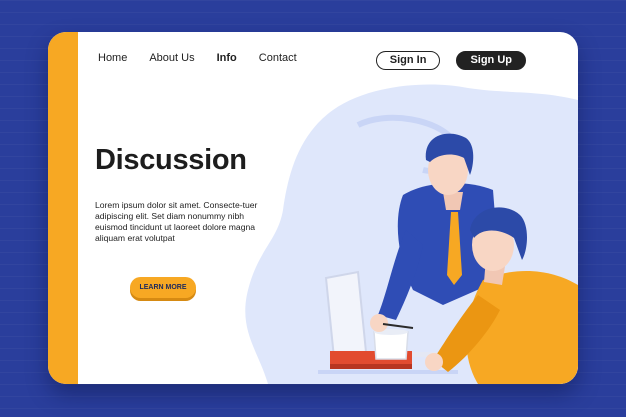 The width and height of the screenshot is (626, 417). Describe the element at coordinates (197, 58) in the screenshot. I see `main-nav: Home About Us Info Contact` at that location.